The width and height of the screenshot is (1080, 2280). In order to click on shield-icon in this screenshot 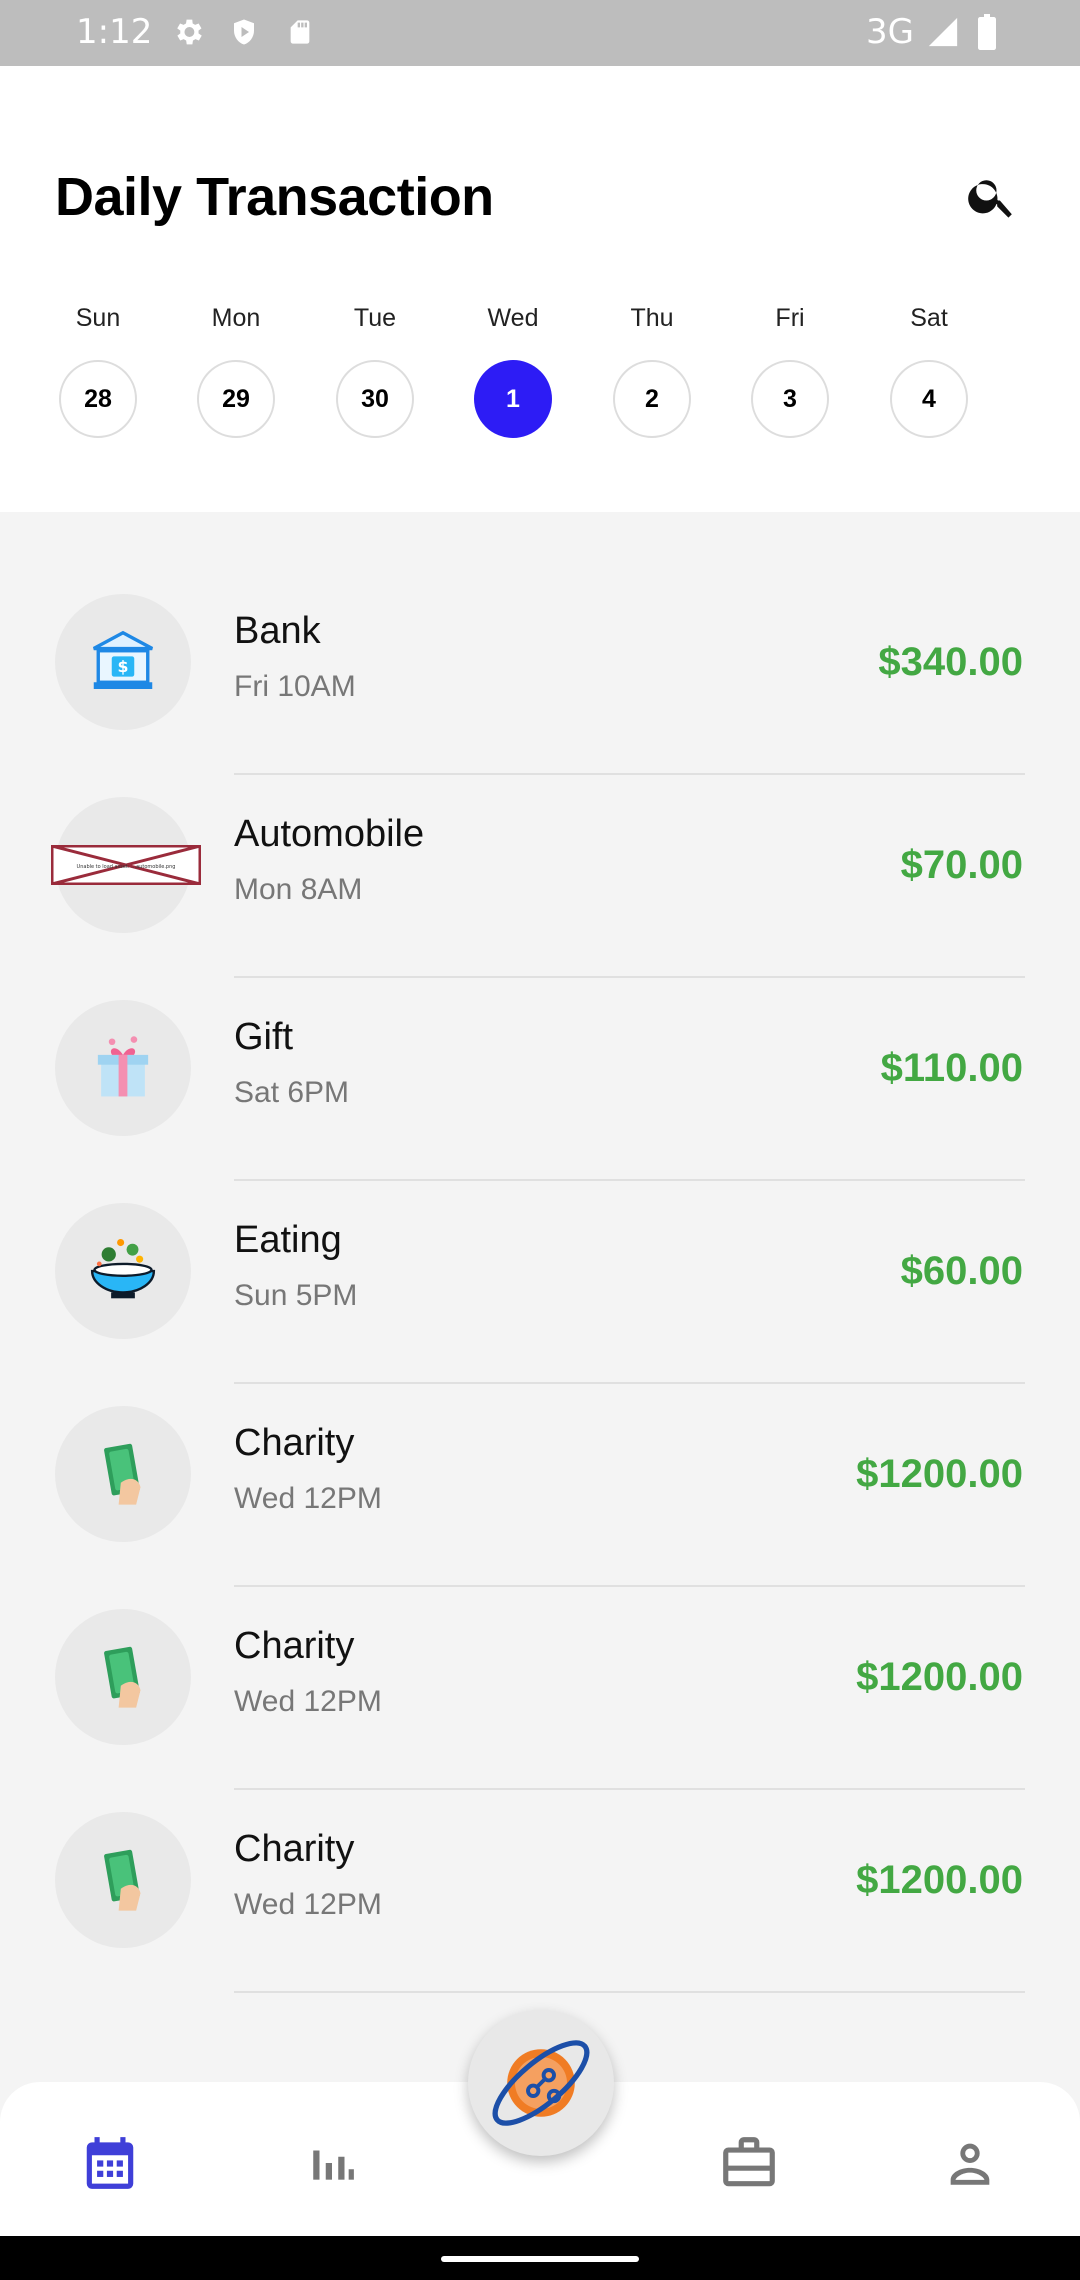, I will do `click(244, 32)`.